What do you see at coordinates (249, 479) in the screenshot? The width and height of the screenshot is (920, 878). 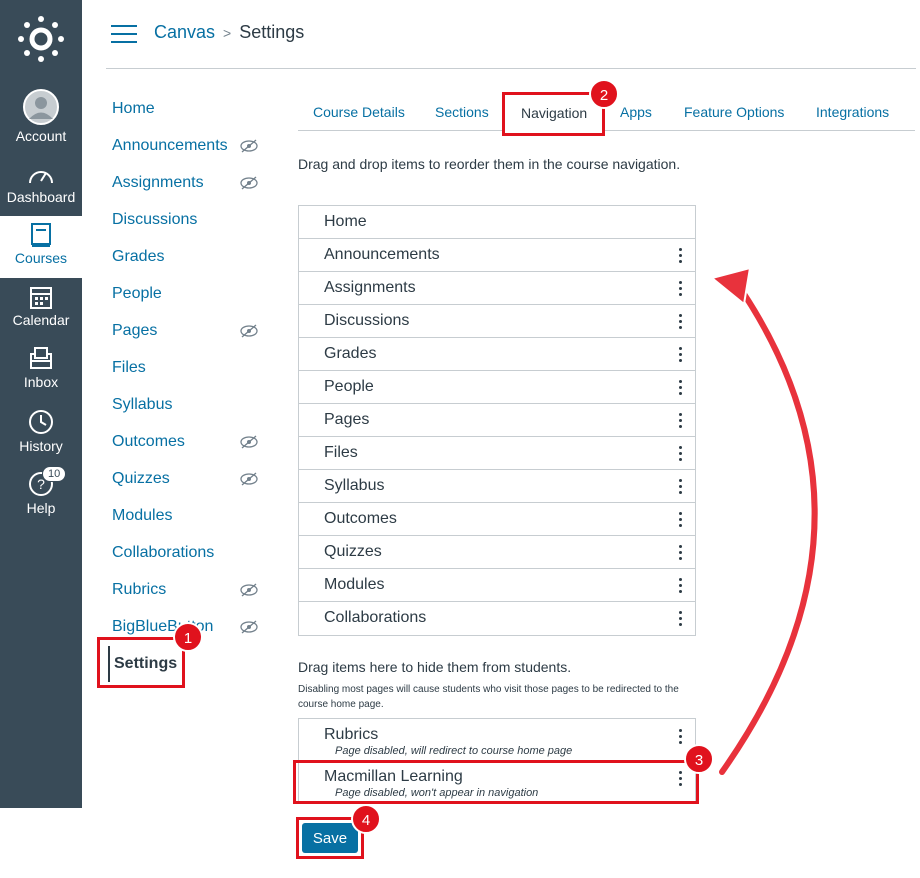 I see `hidden-eye-icon` at bounding box center [249, 479].